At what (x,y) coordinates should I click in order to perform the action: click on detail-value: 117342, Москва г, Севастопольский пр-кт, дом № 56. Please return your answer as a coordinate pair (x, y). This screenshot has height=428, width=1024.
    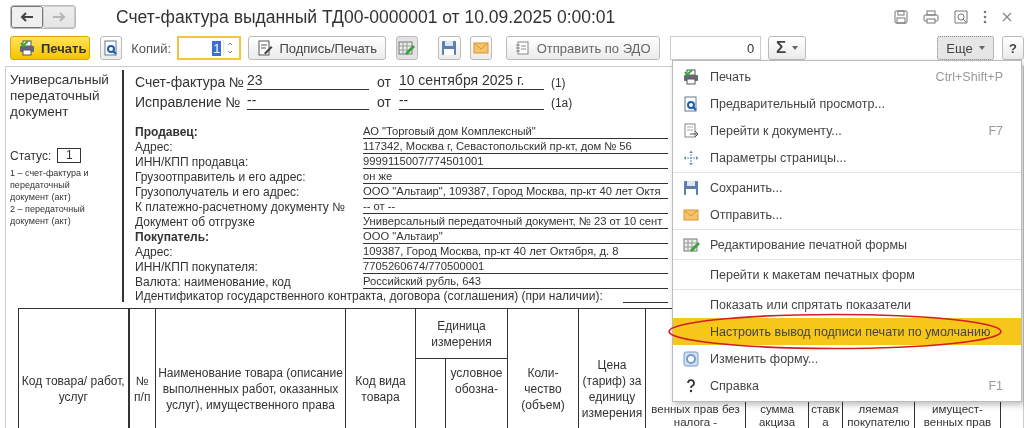
    Looking at the image, I should click on (515, 146).